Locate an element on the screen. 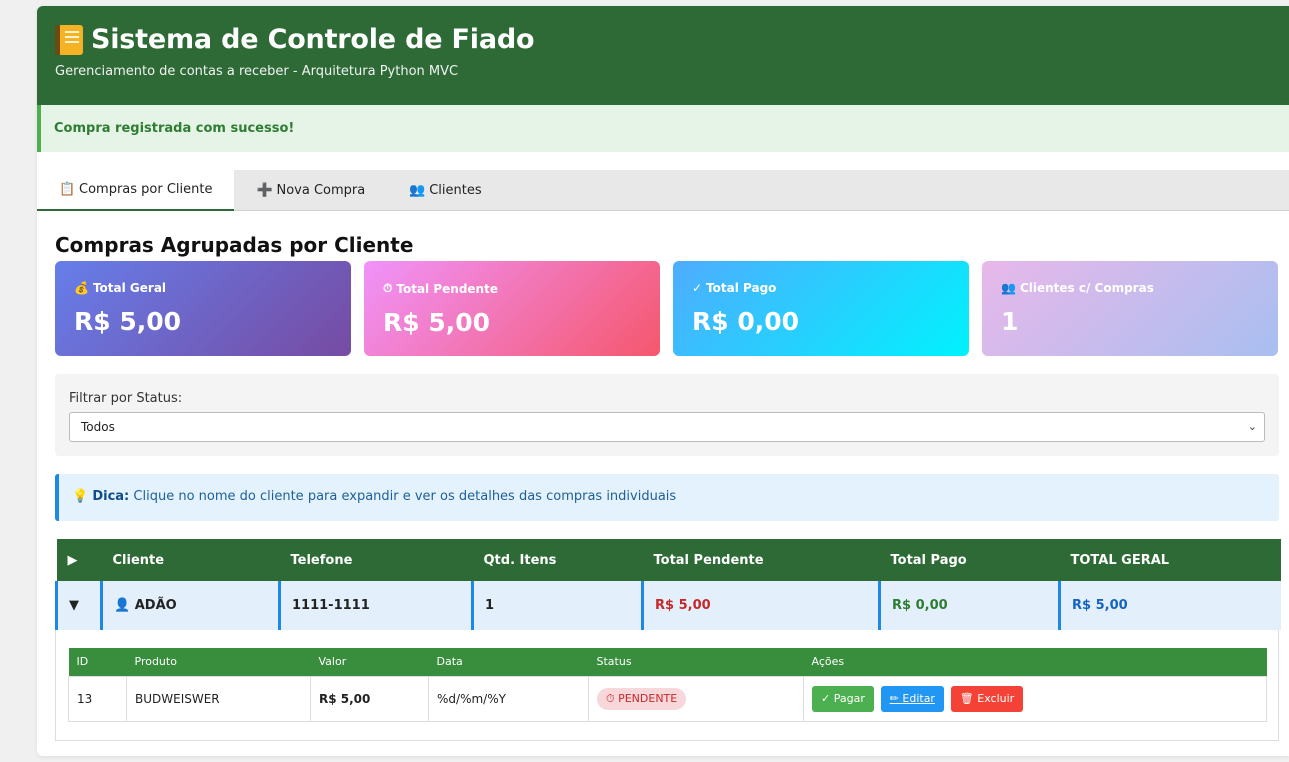 This screenshot has height=762, width=1289. delete-button-label: Excluir is located at coordinates (996, 698).